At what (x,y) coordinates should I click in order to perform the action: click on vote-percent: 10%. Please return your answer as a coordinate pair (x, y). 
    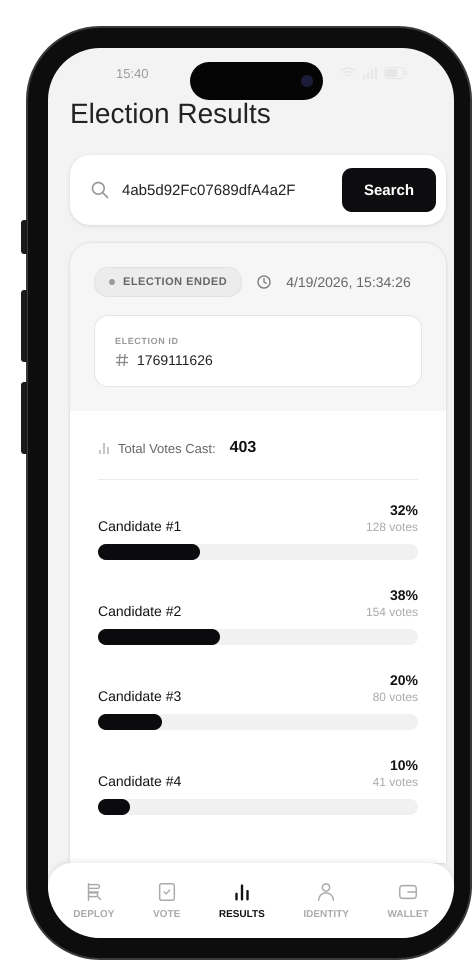
    Looking at the image, I should click on (404, 765).